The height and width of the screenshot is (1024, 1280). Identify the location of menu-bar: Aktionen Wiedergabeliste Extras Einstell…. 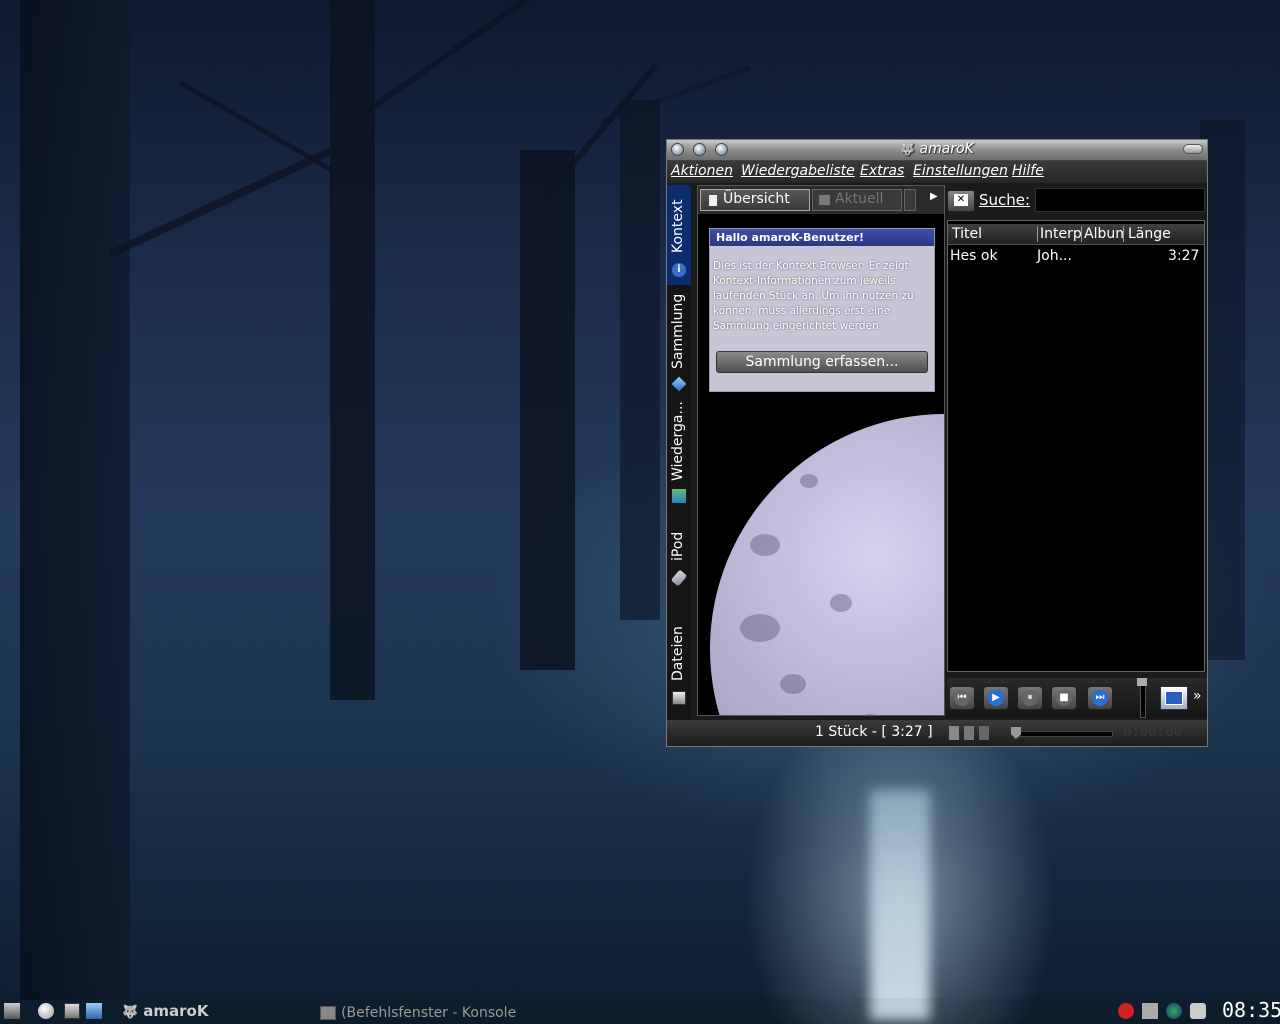
(937, 172).